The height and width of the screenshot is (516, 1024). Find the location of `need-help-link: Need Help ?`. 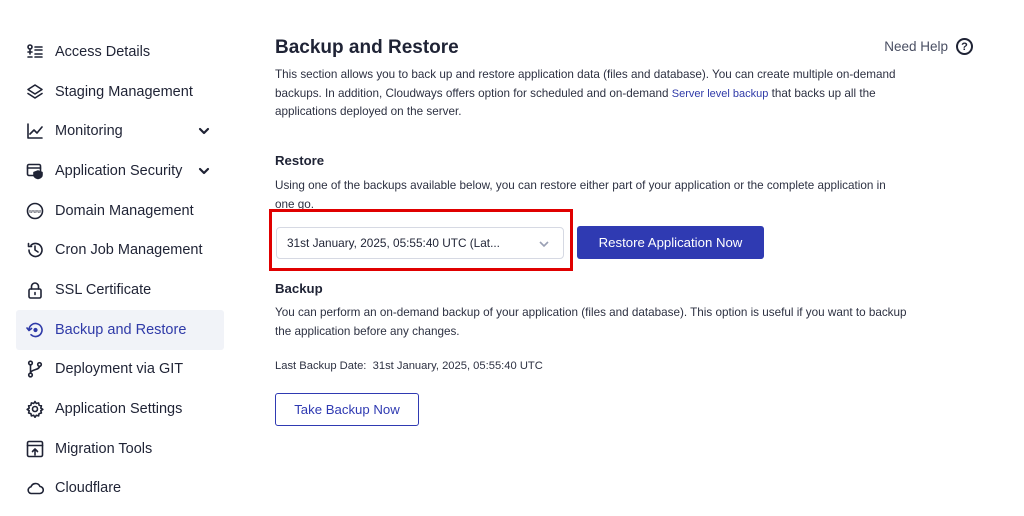

need-help-link: Need Help ? is located at coordinates (928, 46).